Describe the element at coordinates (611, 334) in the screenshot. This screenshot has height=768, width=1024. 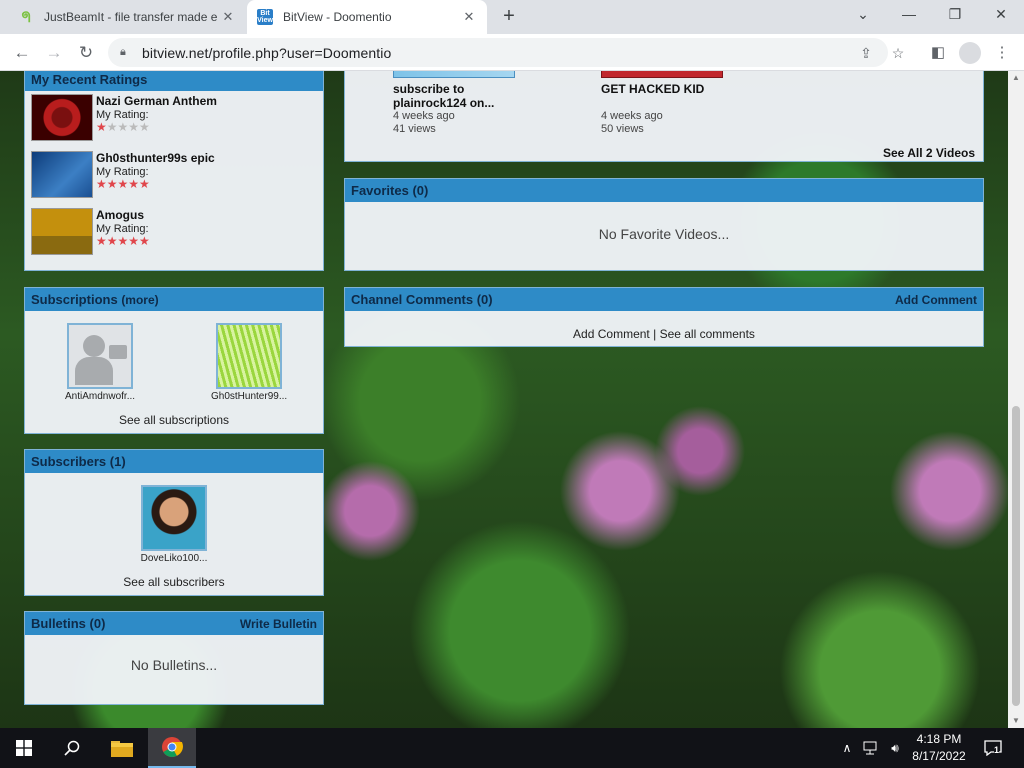
I see `add-comment-link: Add Comment` at that location.